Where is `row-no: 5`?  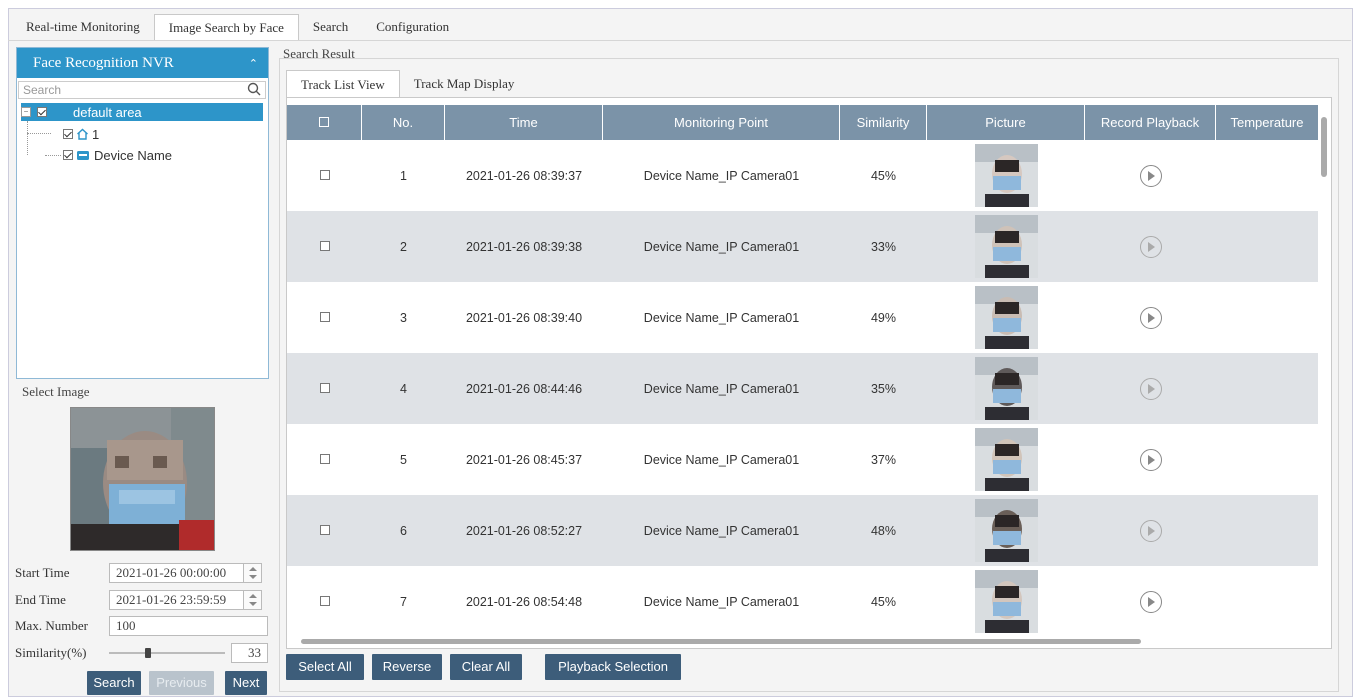 row-no: 5 is located at coordinates (403, 459).